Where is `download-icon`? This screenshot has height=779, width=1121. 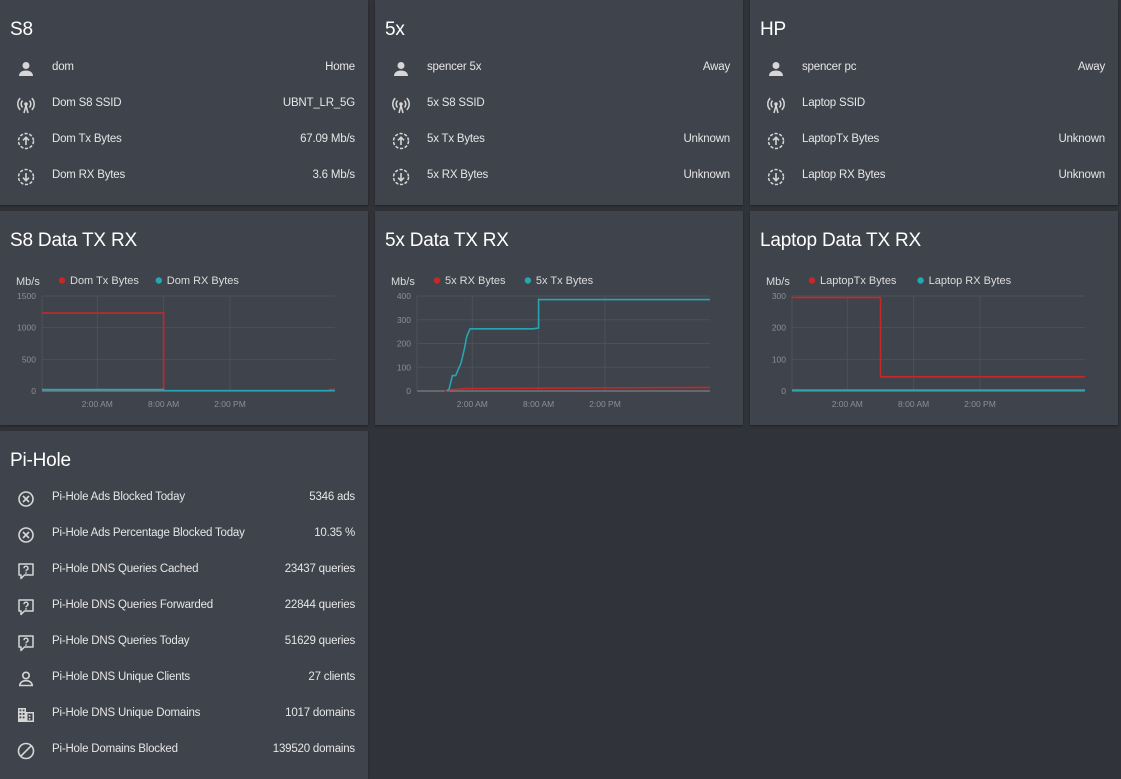
download-icon is located at coordinates (776, 177).